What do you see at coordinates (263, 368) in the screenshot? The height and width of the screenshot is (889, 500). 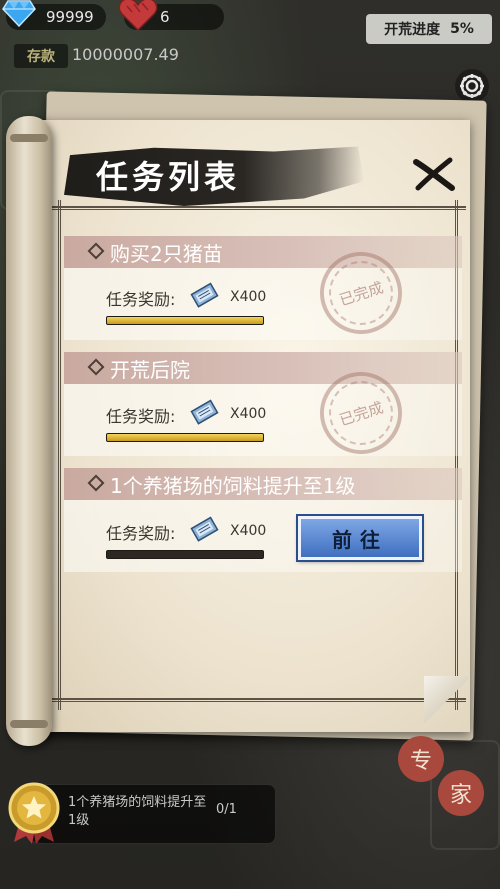 I see `task-header: 开荒后院` at bounding box center [263, 368].